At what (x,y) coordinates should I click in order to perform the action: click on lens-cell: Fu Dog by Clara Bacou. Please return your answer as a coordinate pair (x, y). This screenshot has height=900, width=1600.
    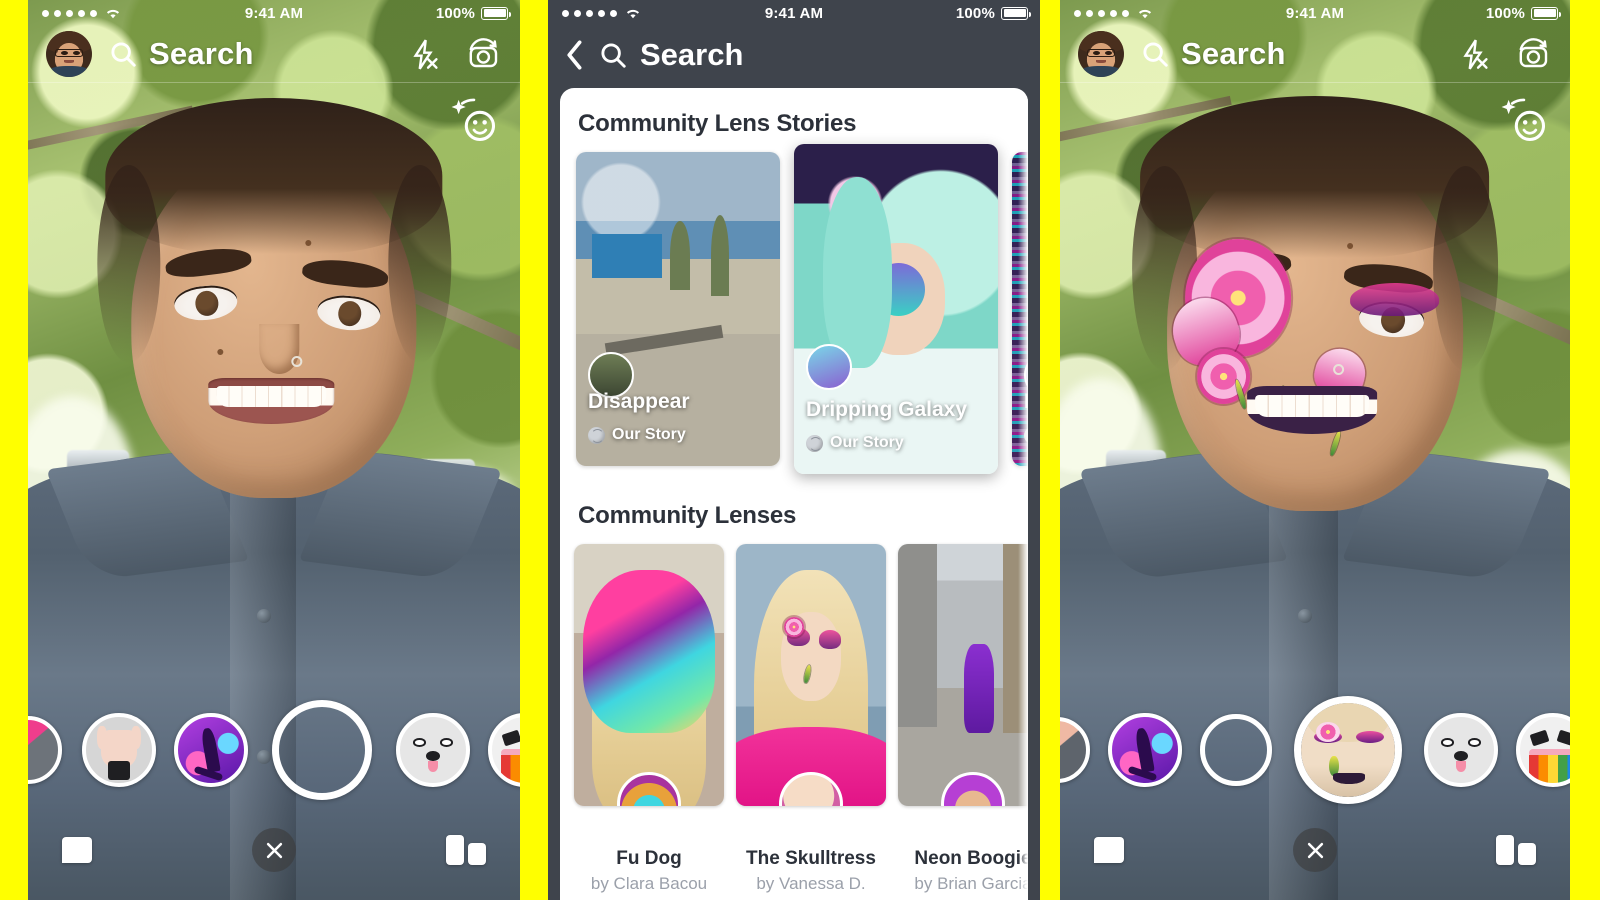
    Looking at the image, I should click on (649, 719).